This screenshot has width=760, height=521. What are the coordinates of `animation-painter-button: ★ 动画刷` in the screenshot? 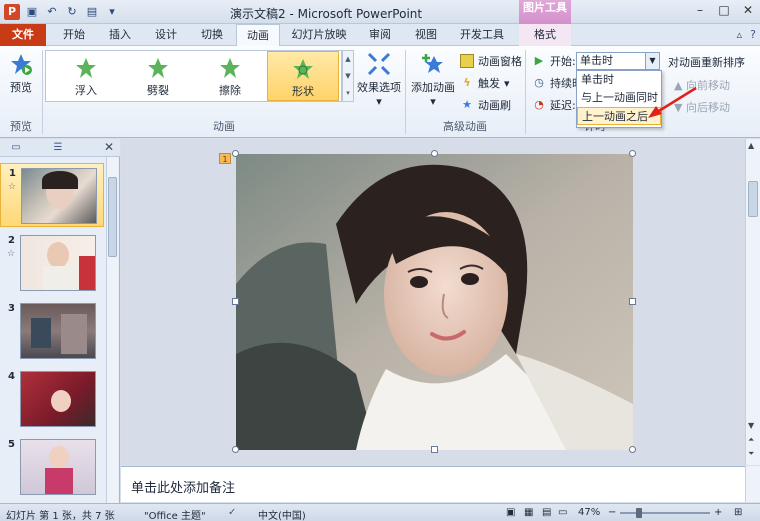 It's located at (485, 105).